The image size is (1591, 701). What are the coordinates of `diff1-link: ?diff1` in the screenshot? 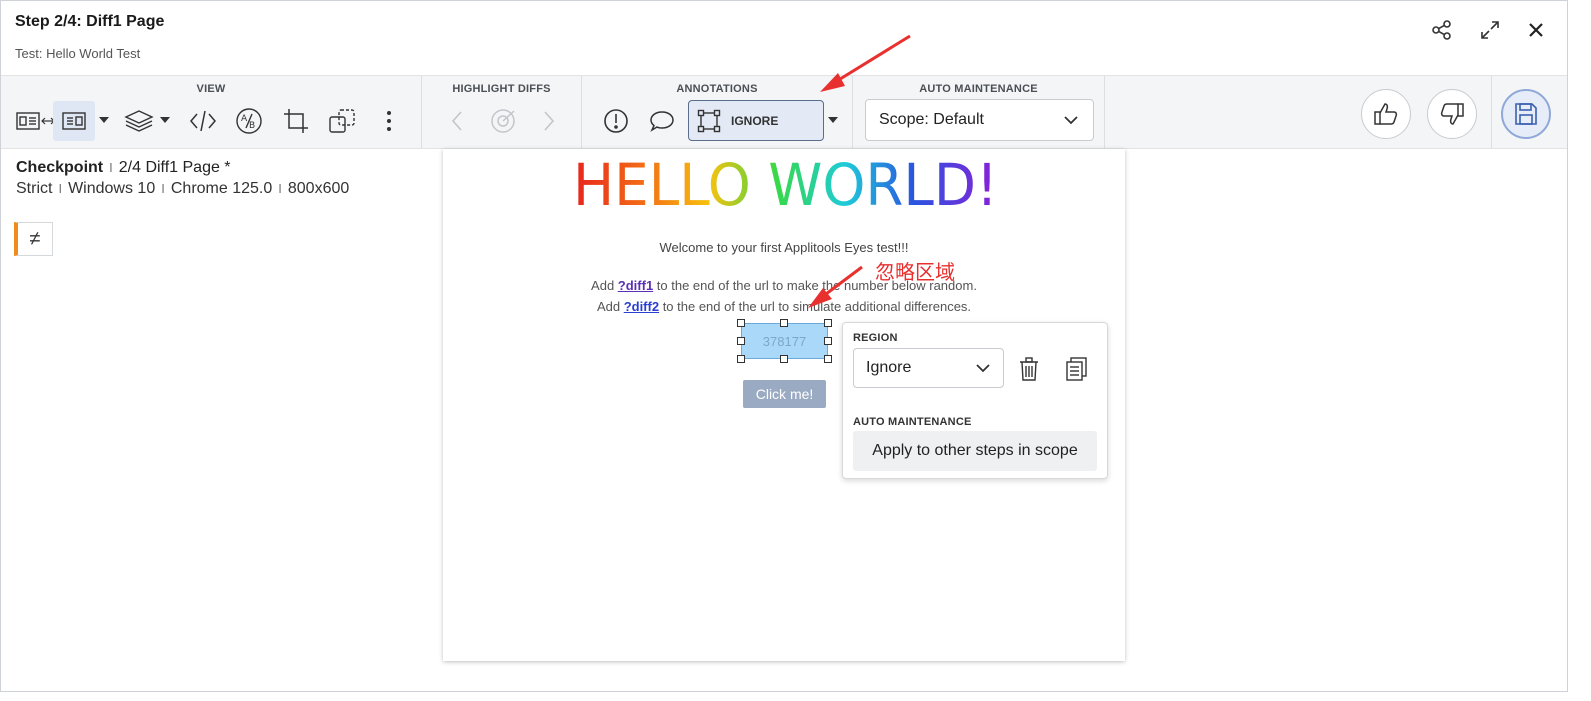 It's located at (635, 285).